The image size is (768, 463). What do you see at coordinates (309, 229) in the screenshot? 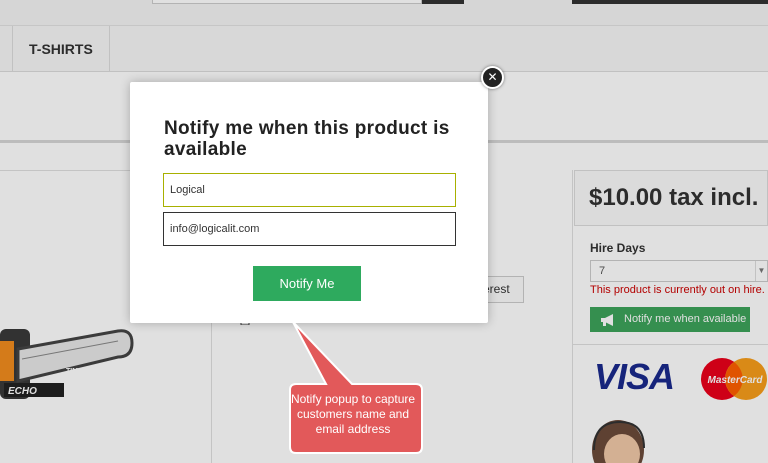
I see `email-field` at bounding box center [309, 229].